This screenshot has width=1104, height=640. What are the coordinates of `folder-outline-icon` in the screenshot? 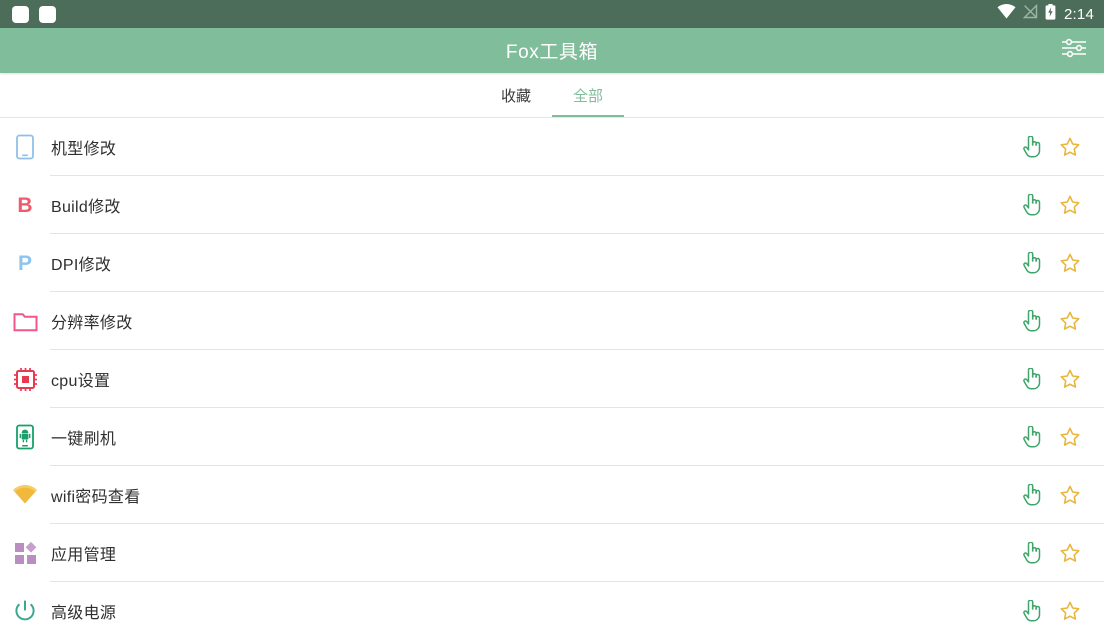 It's located at (25, 321).